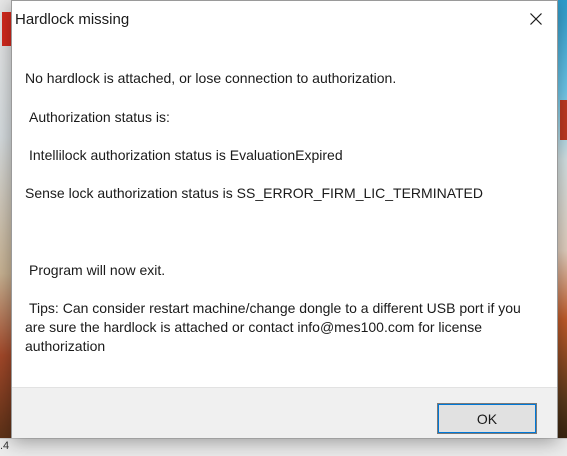 This screenshot has height=456, width=567. I want to click on dialog-titlebar: Hardlock missing, so click(284, 19).